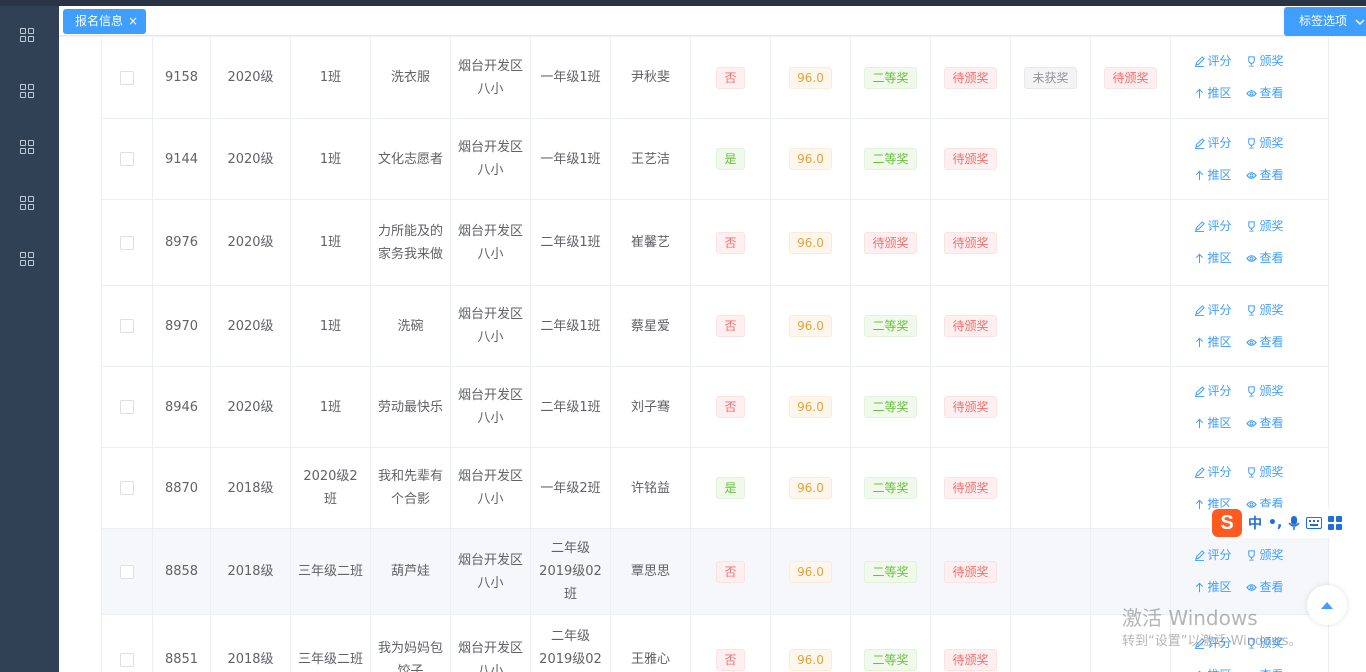 This screenshot has height=672, width=1366. What do you see at coordinates (105, 21) in the screenshot?
I see `tab-signup-info: 报名信息 ×` at bounding box center [105, 21].